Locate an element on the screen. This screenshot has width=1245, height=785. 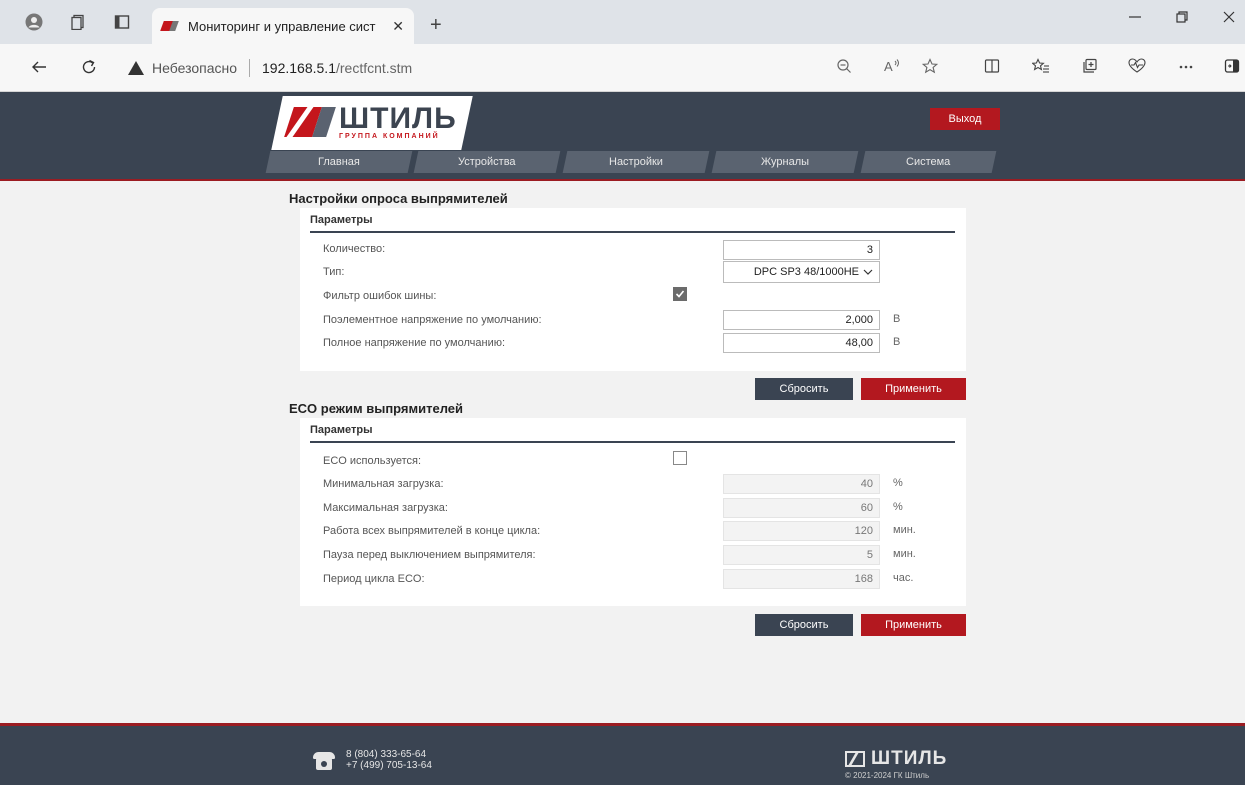
bus-filter-checkbox is located at coordinates (680, 294).